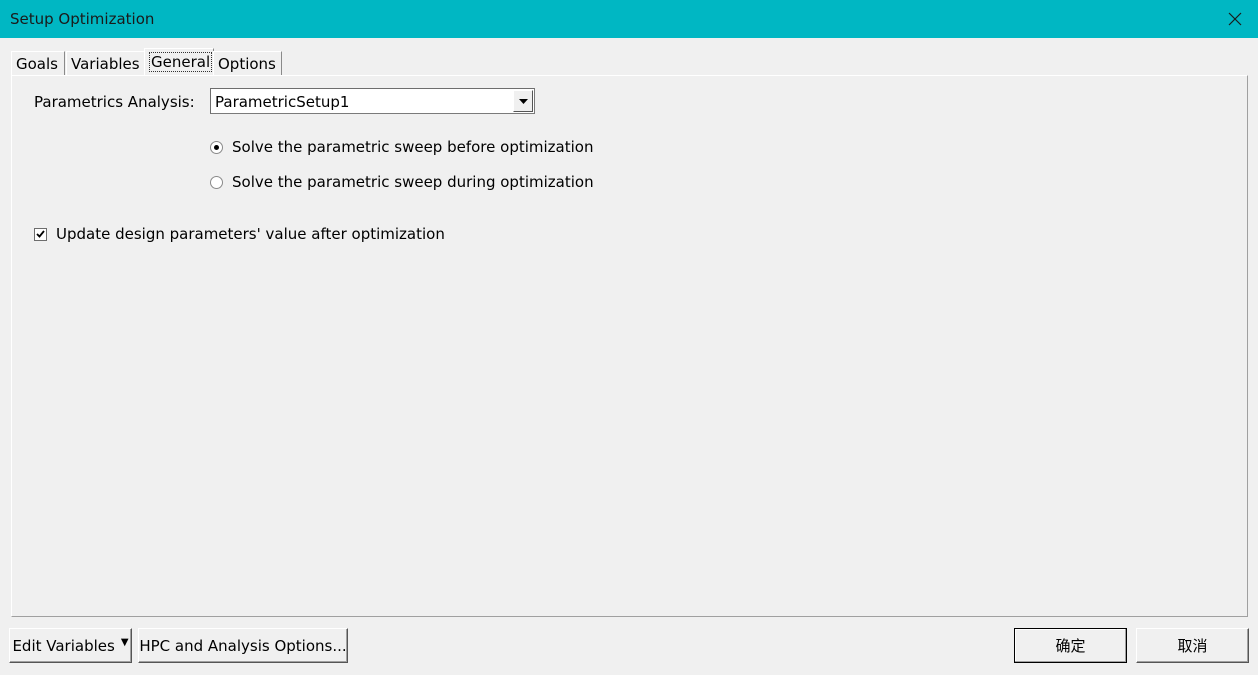 This screenshot has height=675, width=1258. I want to click on dropdown-button, so click(523, 101).